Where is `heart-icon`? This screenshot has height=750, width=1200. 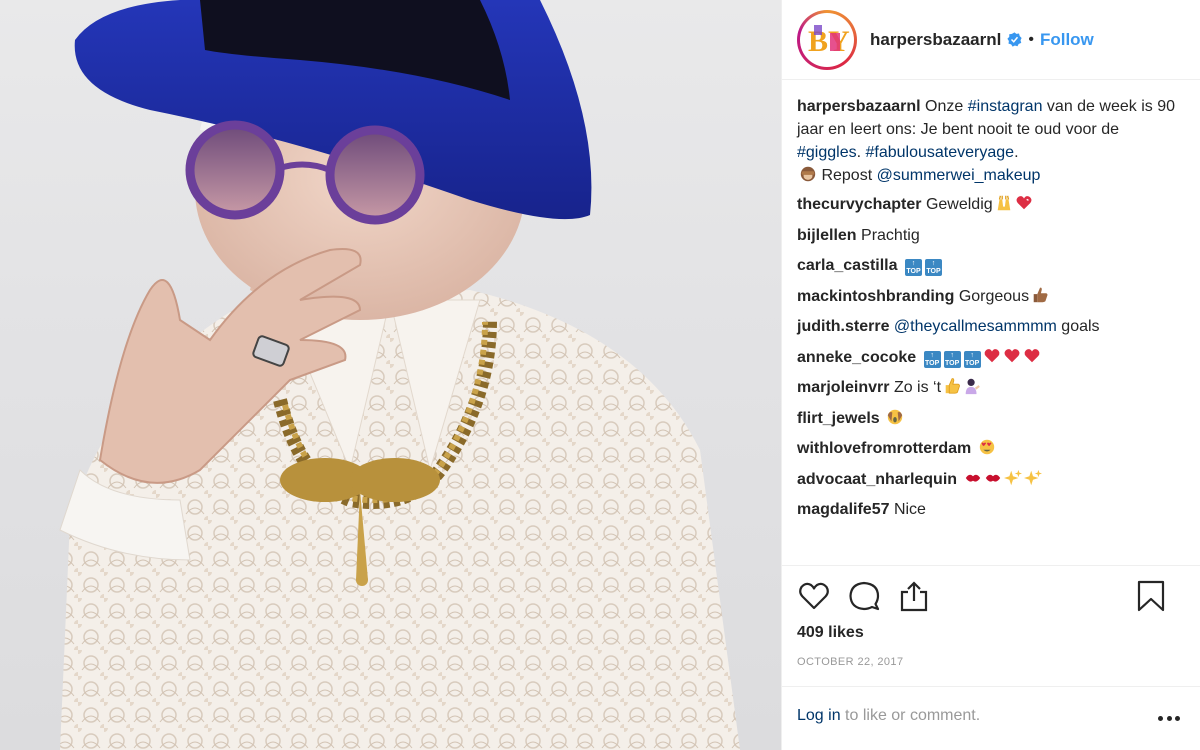 heart-icon is located at coordinates (814, 596).